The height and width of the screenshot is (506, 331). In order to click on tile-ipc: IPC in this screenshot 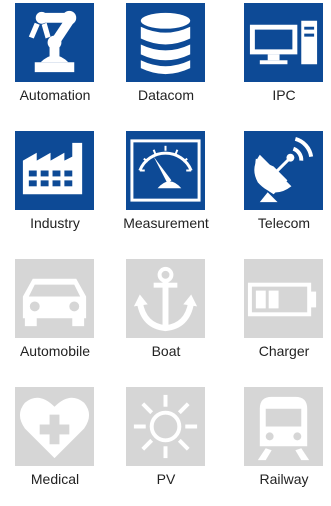, I will do `click(280, 61)`.